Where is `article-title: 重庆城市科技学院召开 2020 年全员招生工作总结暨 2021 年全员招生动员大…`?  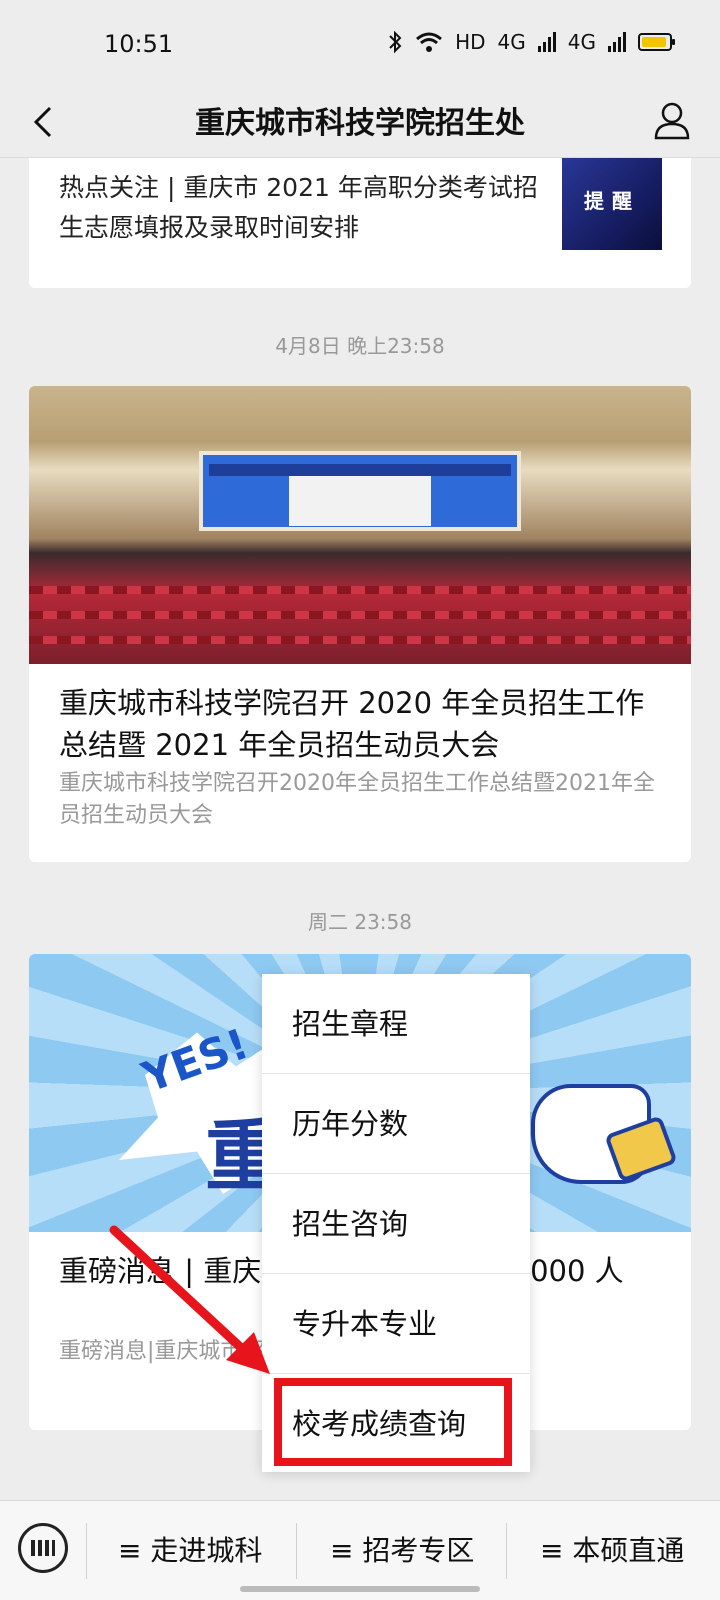
article-title: 重庆城市科技学院召开 2020 年全员招生工作总结暨 2021 年全员招生动员大… is located at coordinates (364, 724).